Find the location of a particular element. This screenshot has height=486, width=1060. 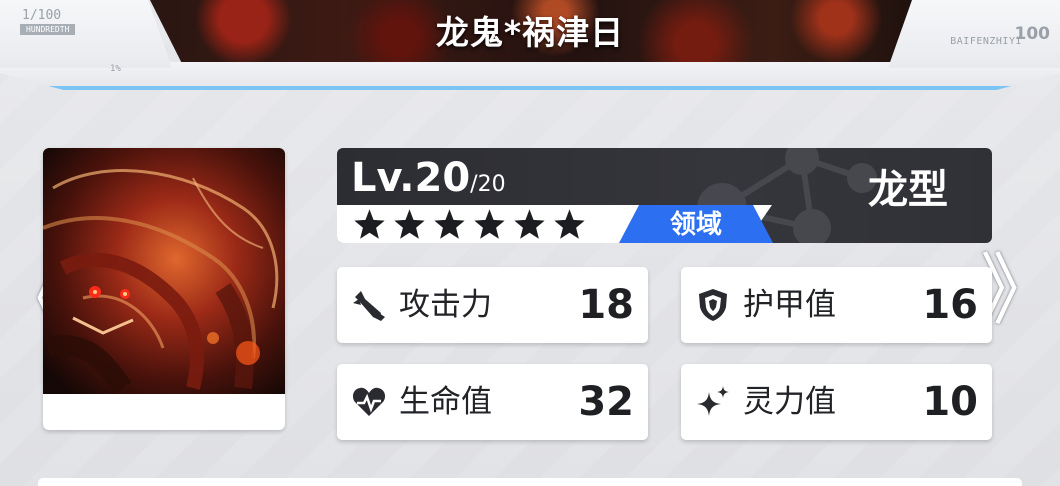

dragon-portrait-art is located at coordinates (164, 271).